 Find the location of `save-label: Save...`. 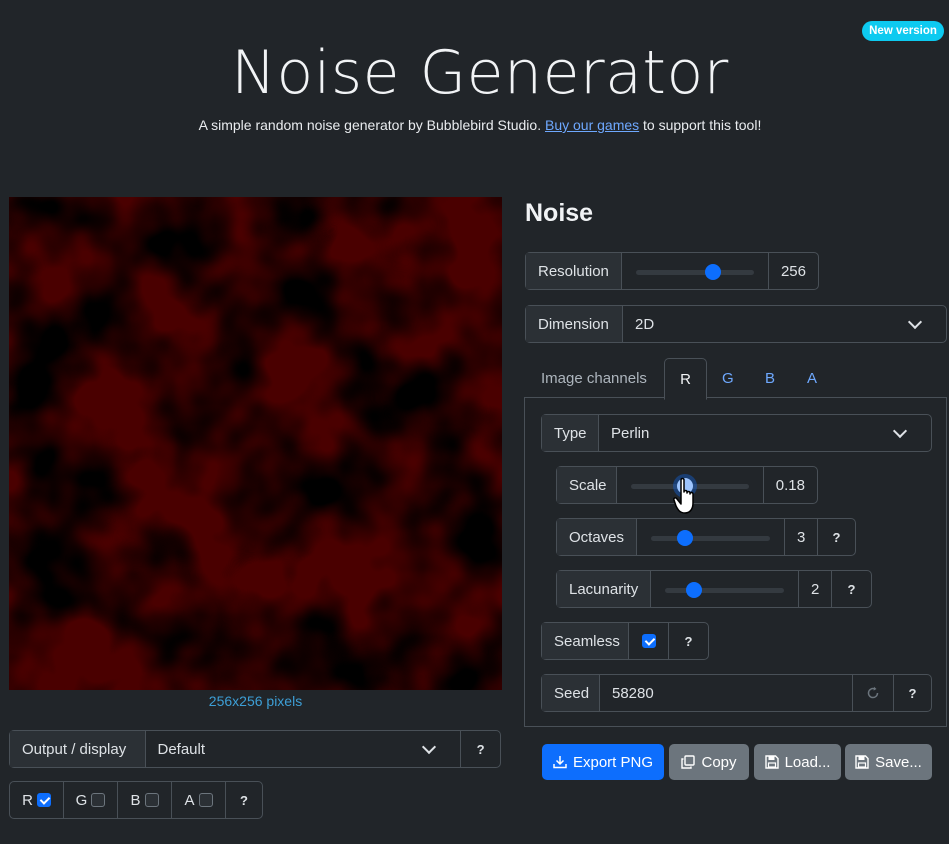

save-label: Save... is located at coordinates (898, 762).